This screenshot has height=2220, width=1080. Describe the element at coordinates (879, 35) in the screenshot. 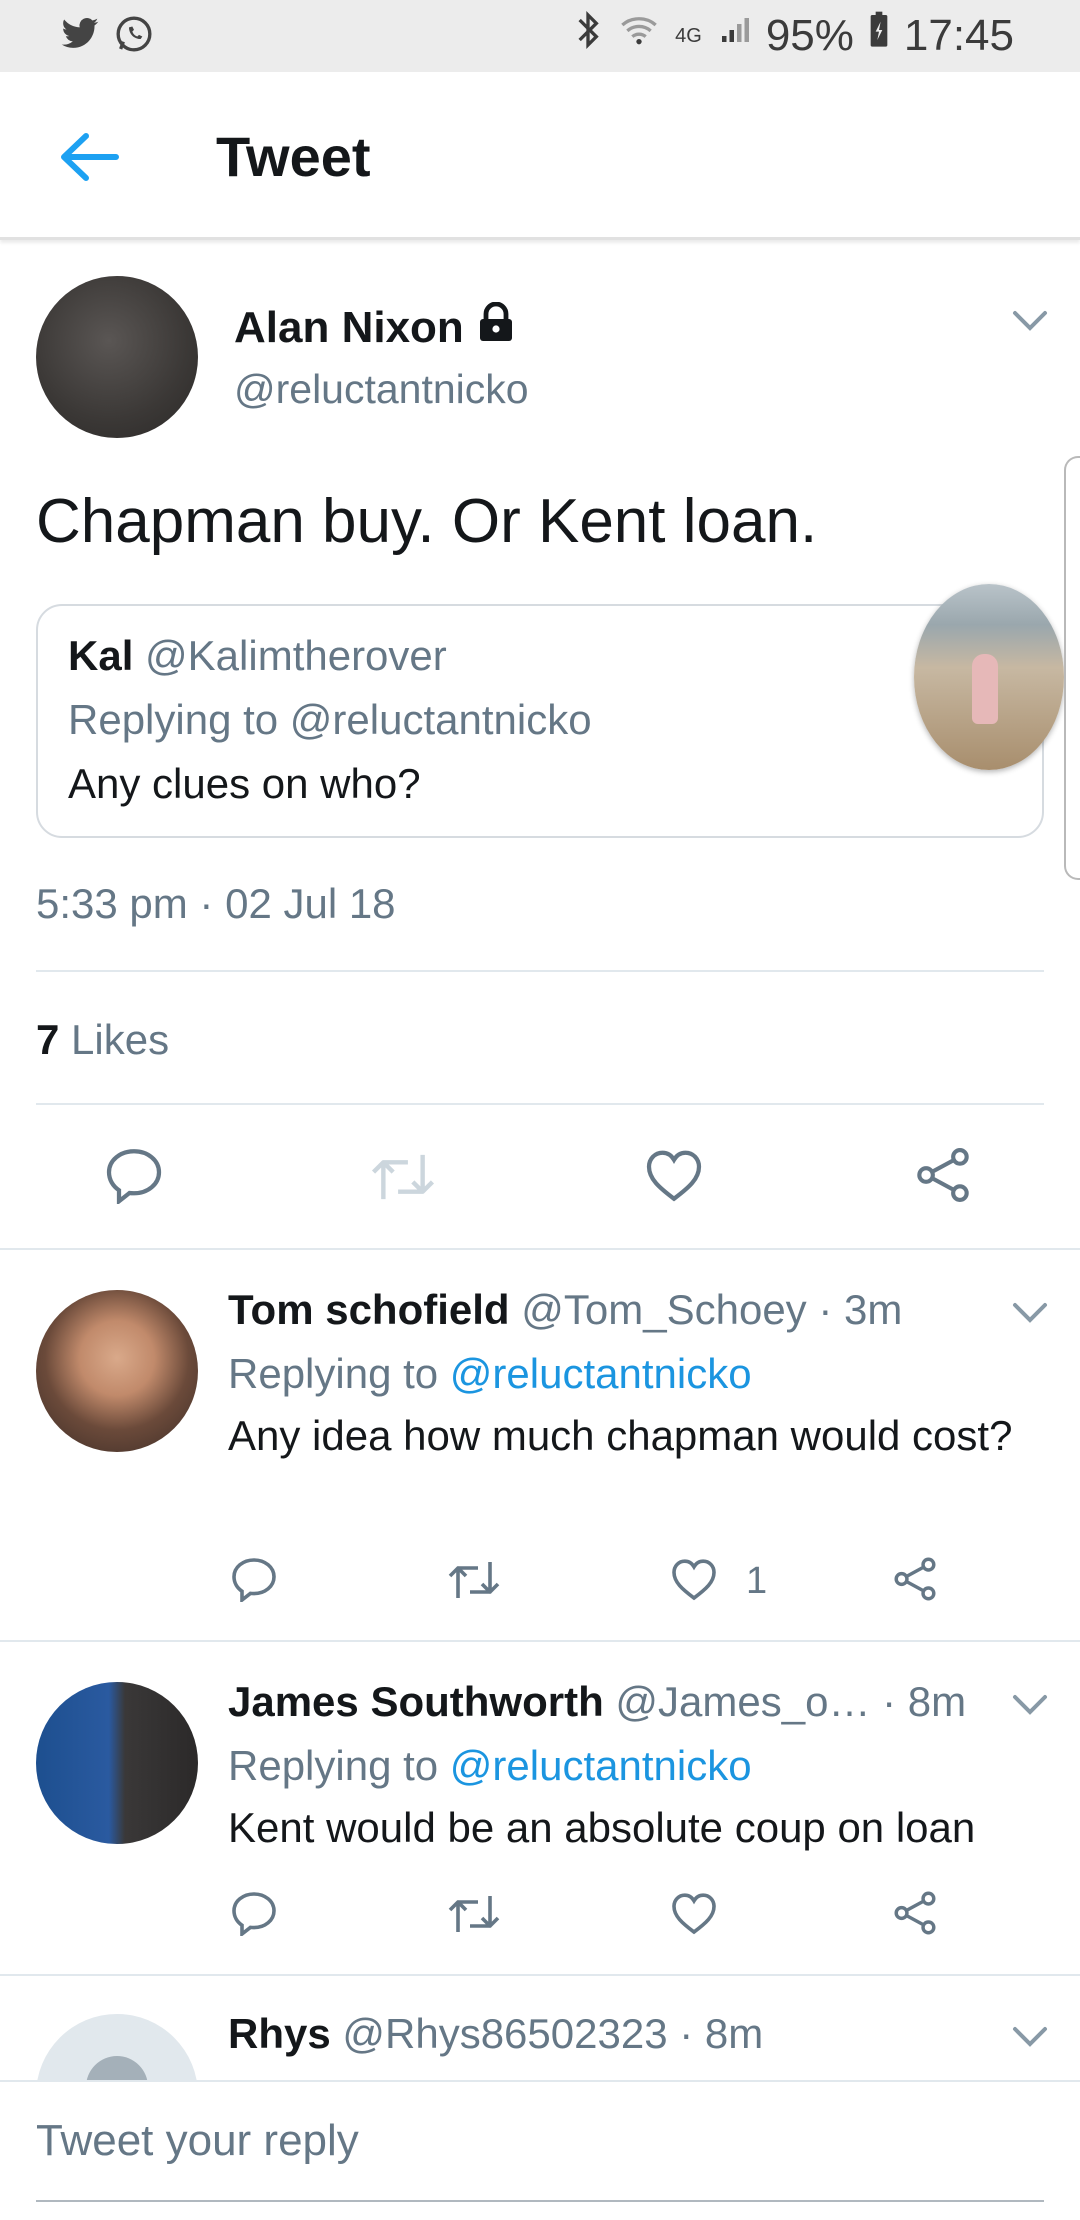

I see `battery-icon` at that location.